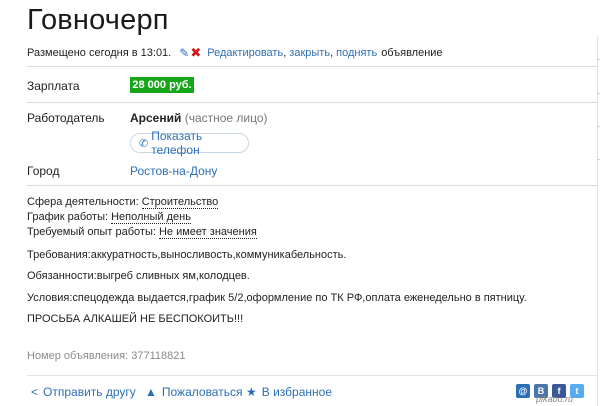  I want to click on actions-suffix: объявление, so click(412, 53).